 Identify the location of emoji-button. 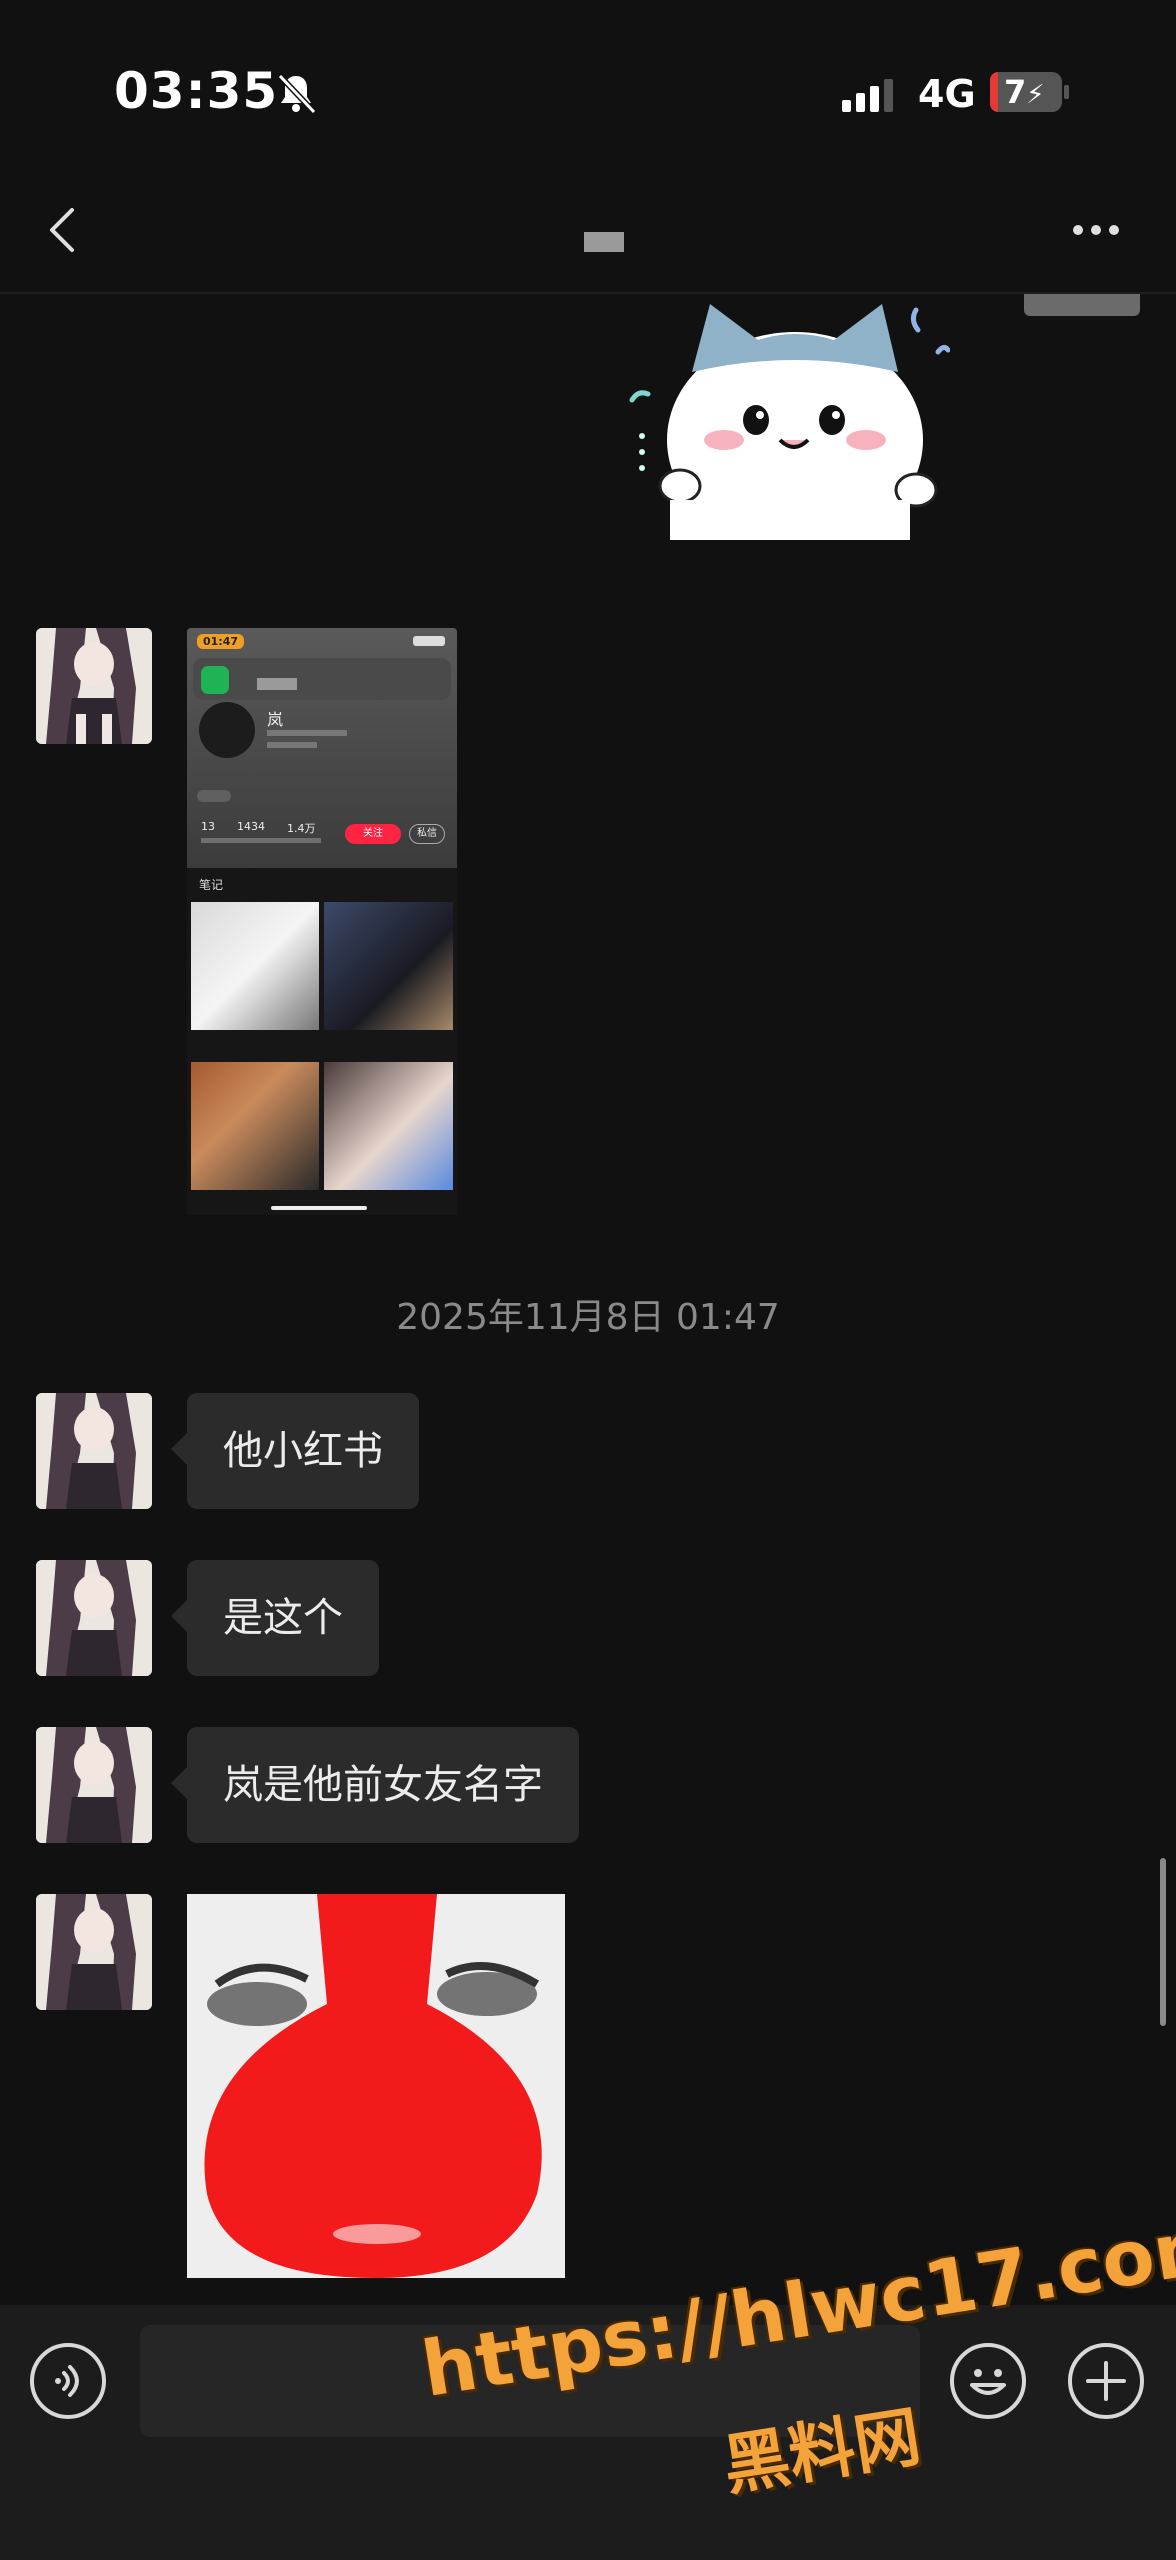
(988, 2381).